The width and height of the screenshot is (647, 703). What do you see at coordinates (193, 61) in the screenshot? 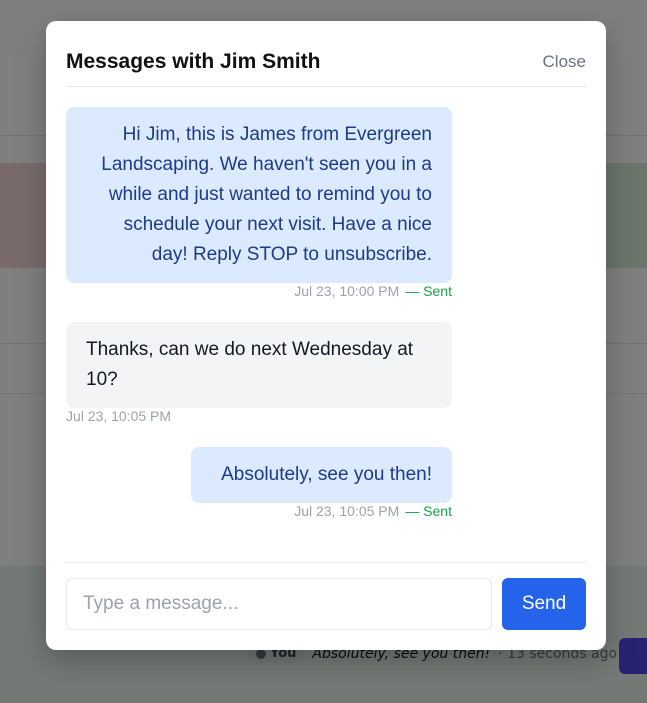
I see `modal-title: Messages with Jim Smith` at bounding box center [193, 61].